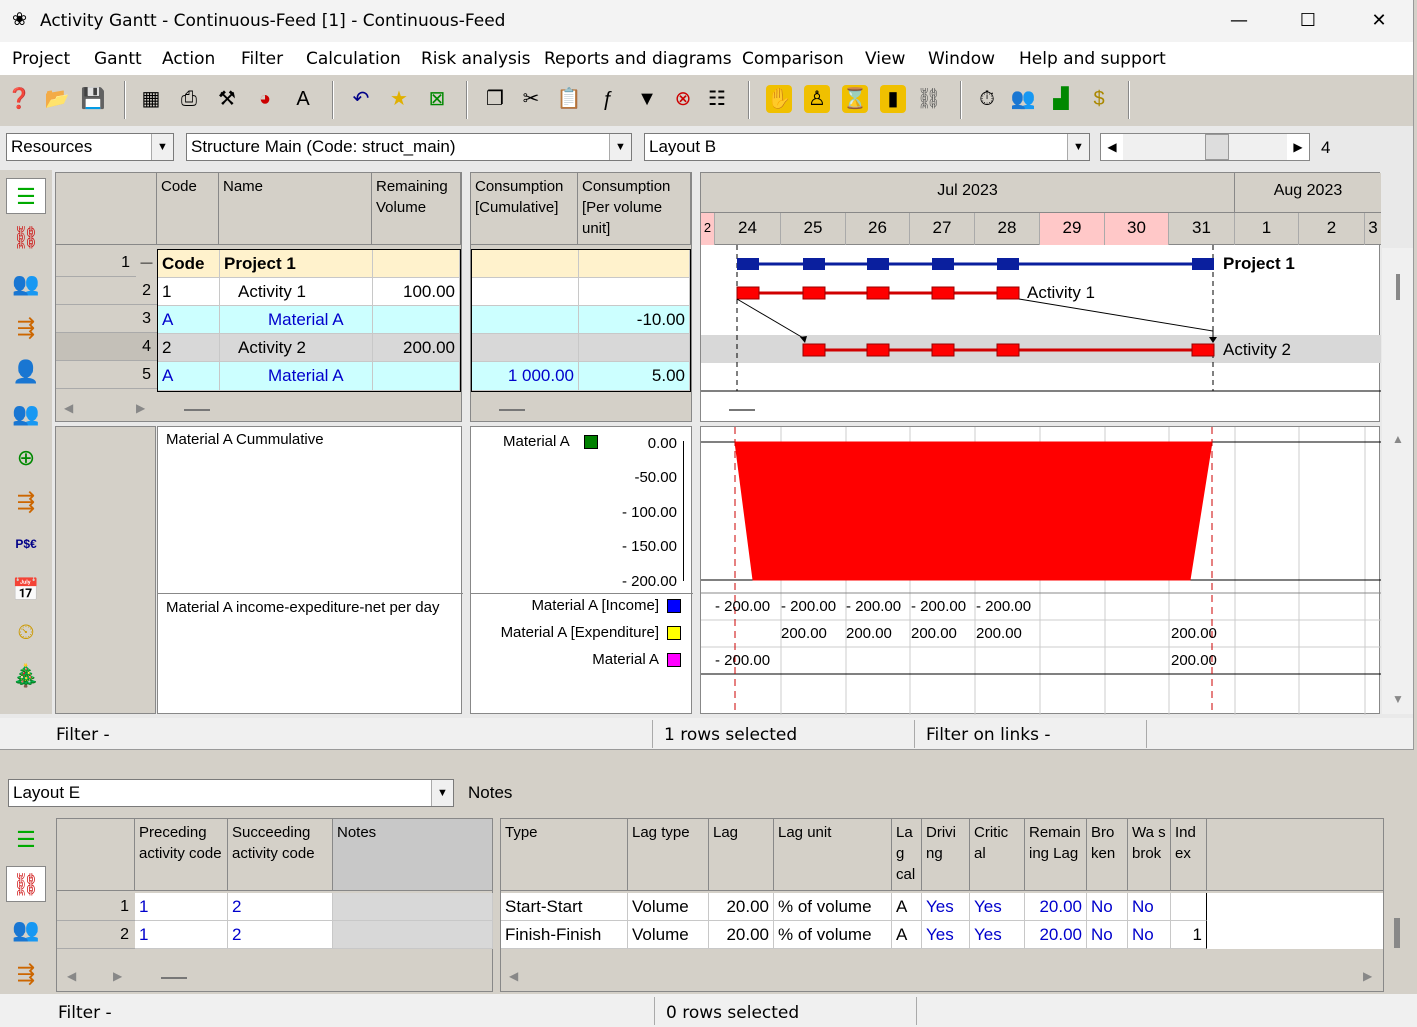 Image resolution: width=1417 pixels, height=1027 pixels. Describe the element at coordinates (189, 264) in the screenshot. I see `cell-code: Code` at that location.